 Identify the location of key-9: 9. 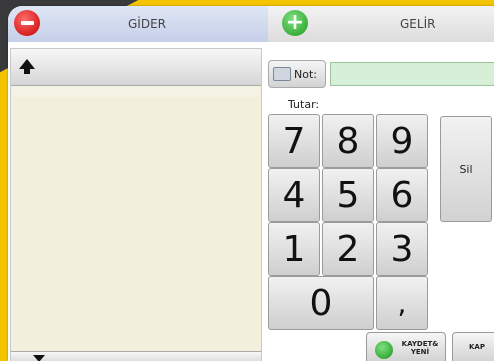
(402, 141).